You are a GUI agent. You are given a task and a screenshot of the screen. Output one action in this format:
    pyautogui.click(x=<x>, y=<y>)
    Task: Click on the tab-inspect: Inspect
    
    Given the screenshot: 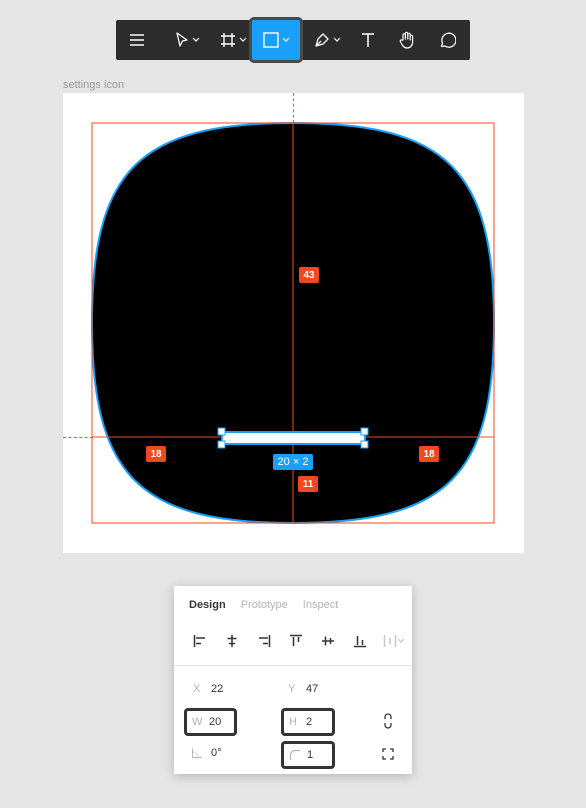 What is the action you would take?
    pyautogui.click(x=320, y=605)
    